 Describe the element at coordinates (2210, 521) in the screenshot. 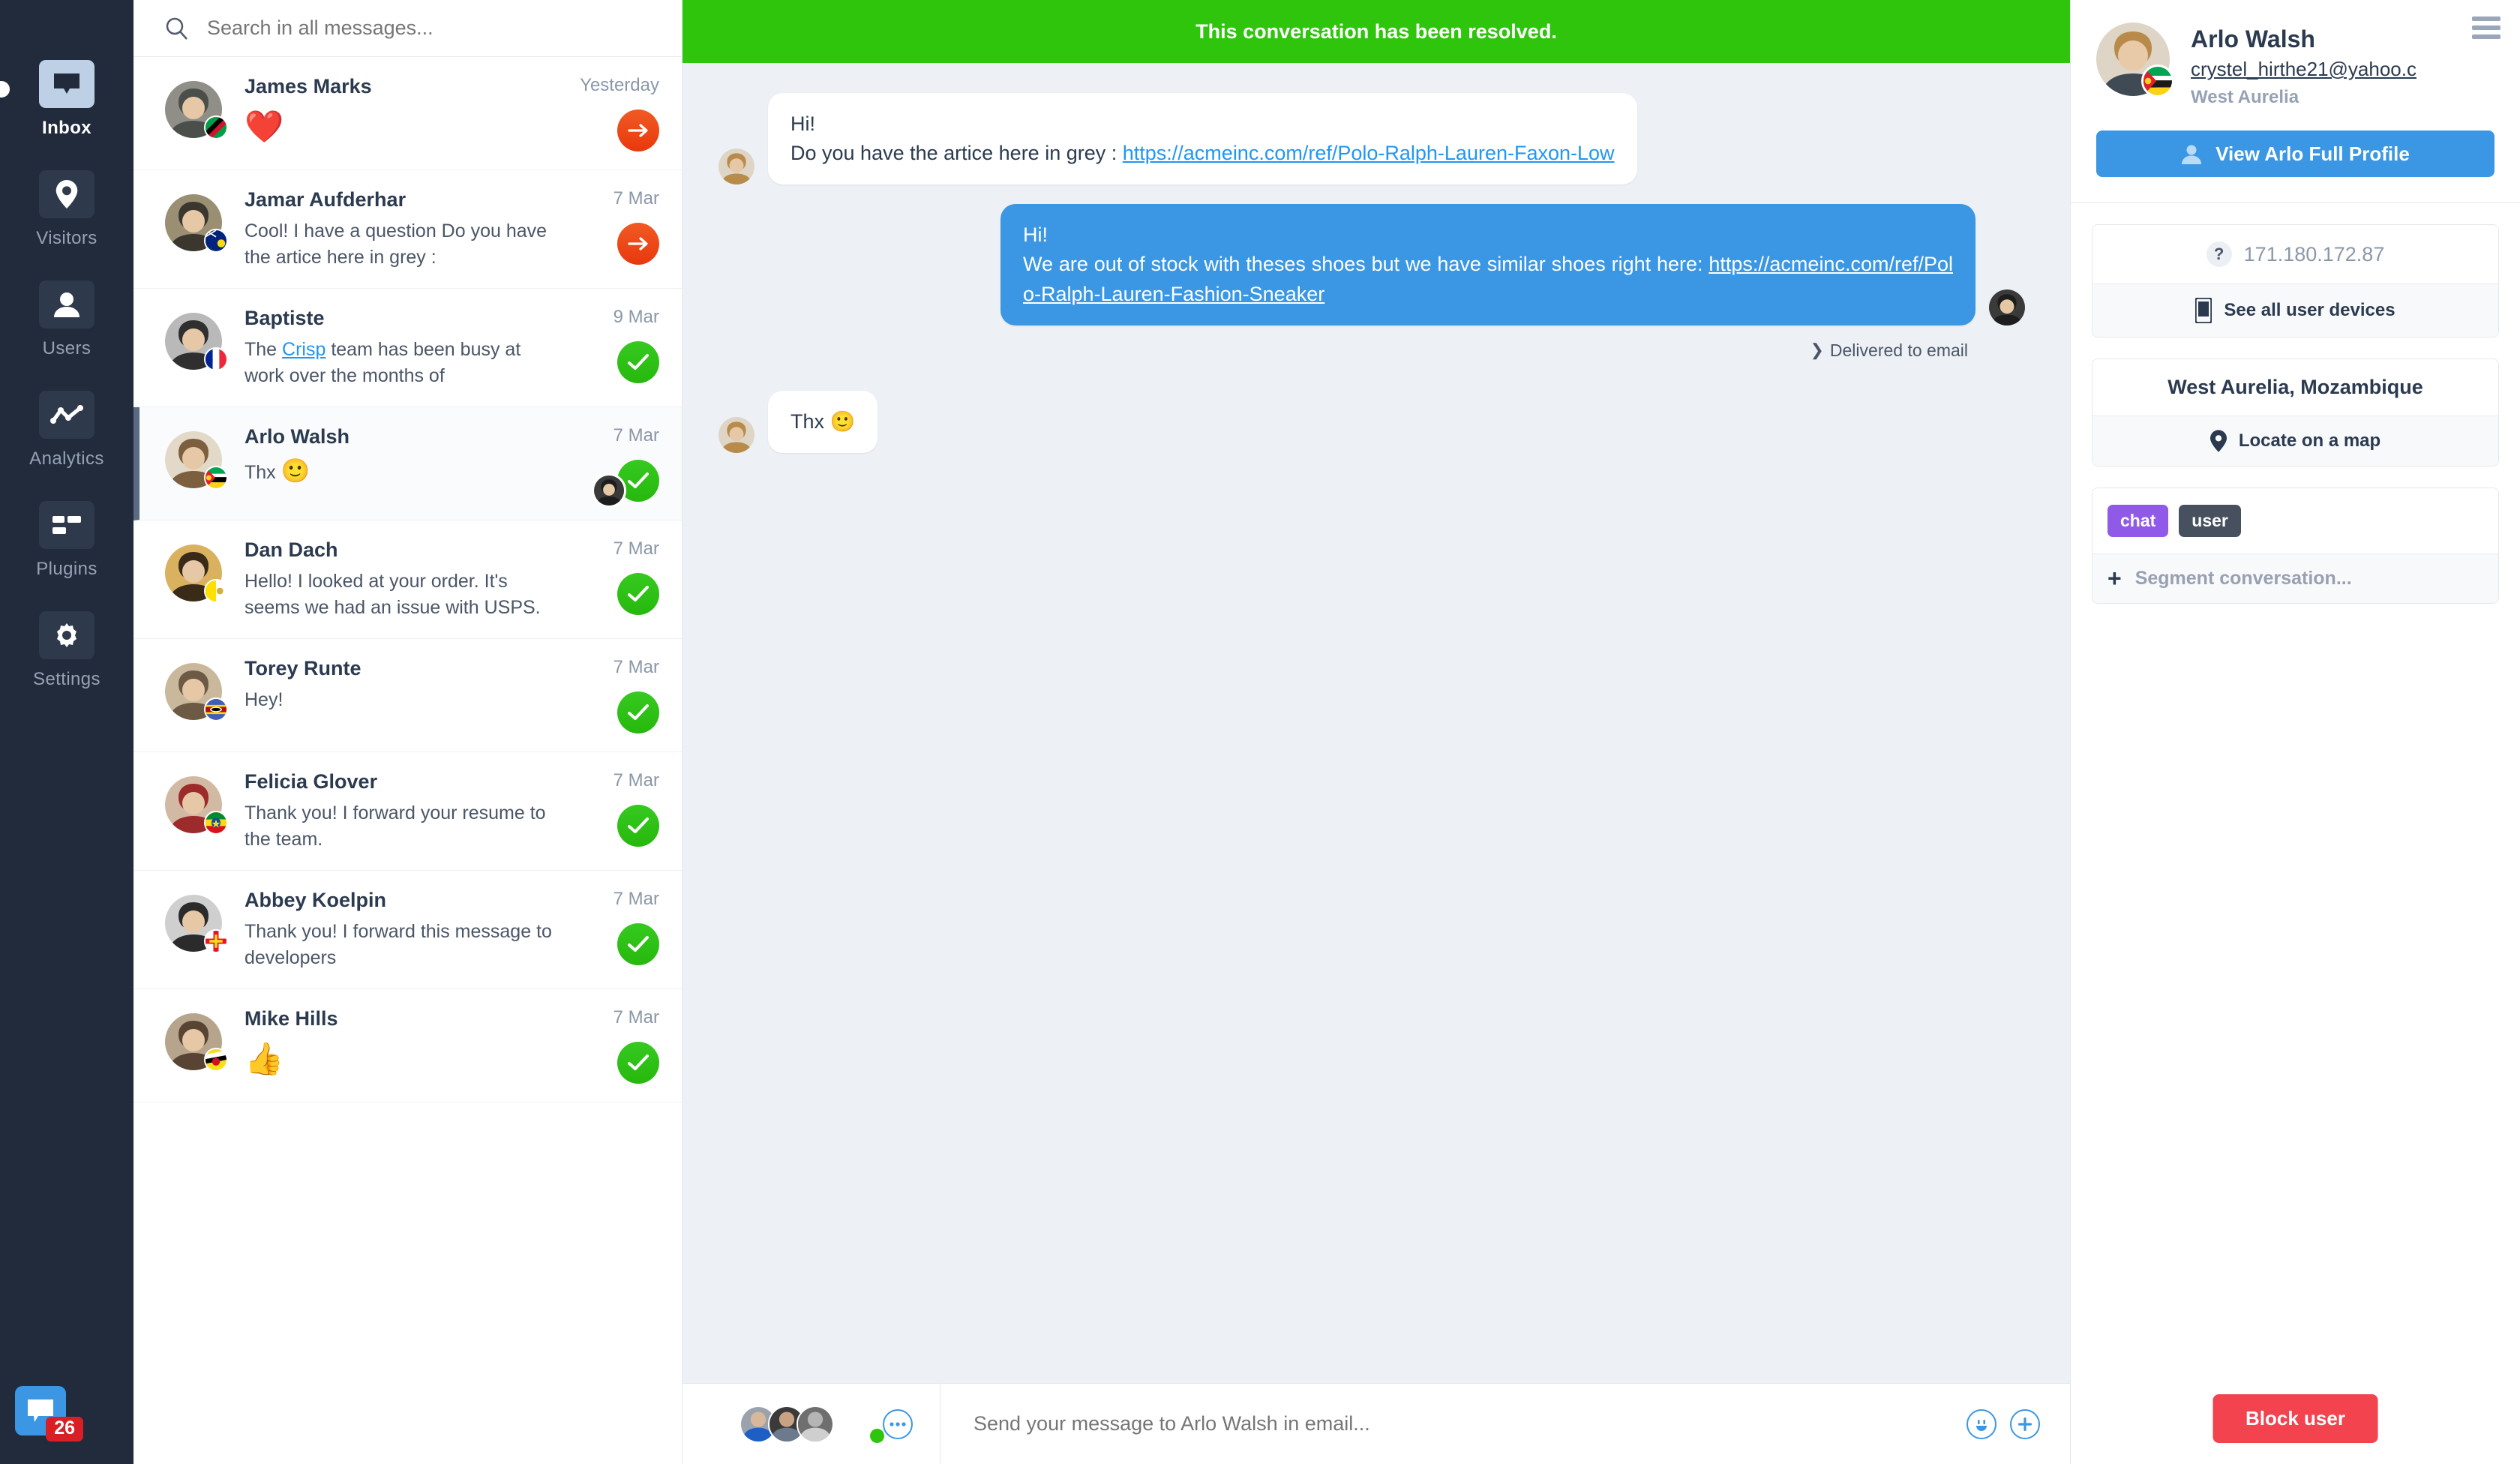

I see `tag-user: user` at that location.